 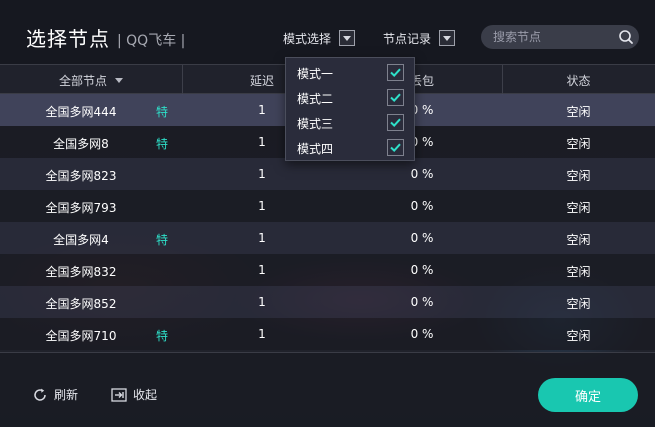 What do you see at coordinates (66, 395) in the screenshot?
I see `refresh-label: 刷新` at bounding box center [66, 395].